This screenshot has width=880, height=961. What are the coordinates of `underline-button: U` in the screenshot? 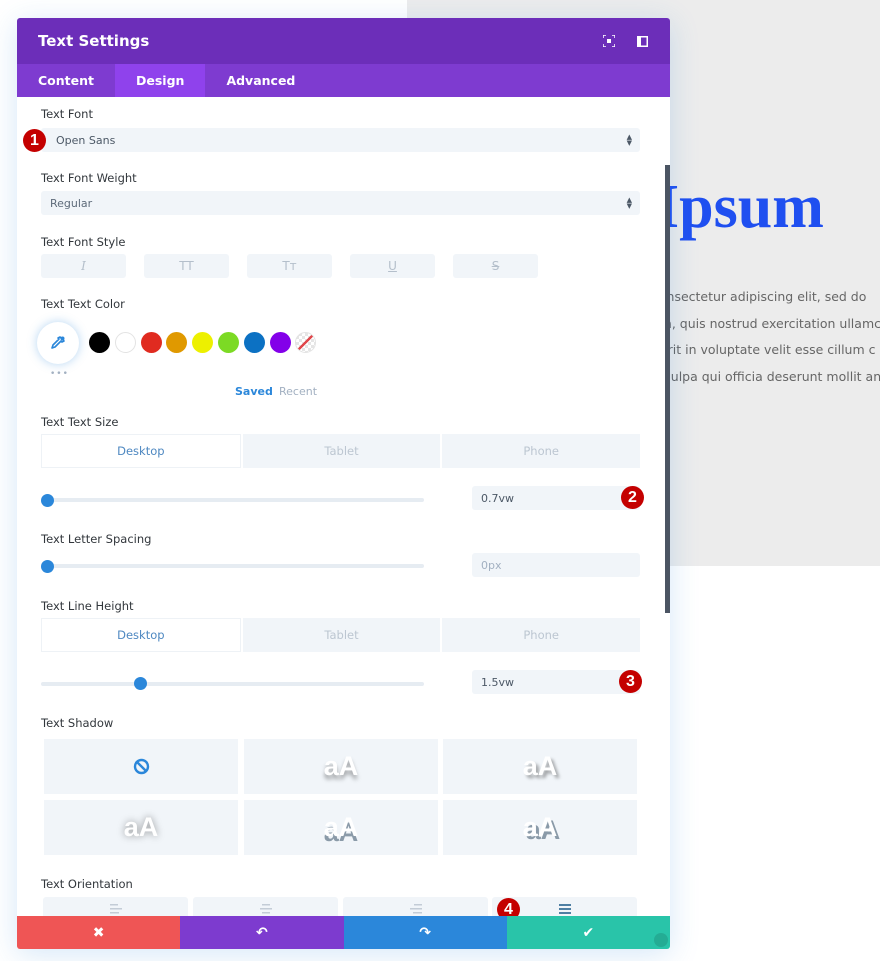 It's located at (392, 266).